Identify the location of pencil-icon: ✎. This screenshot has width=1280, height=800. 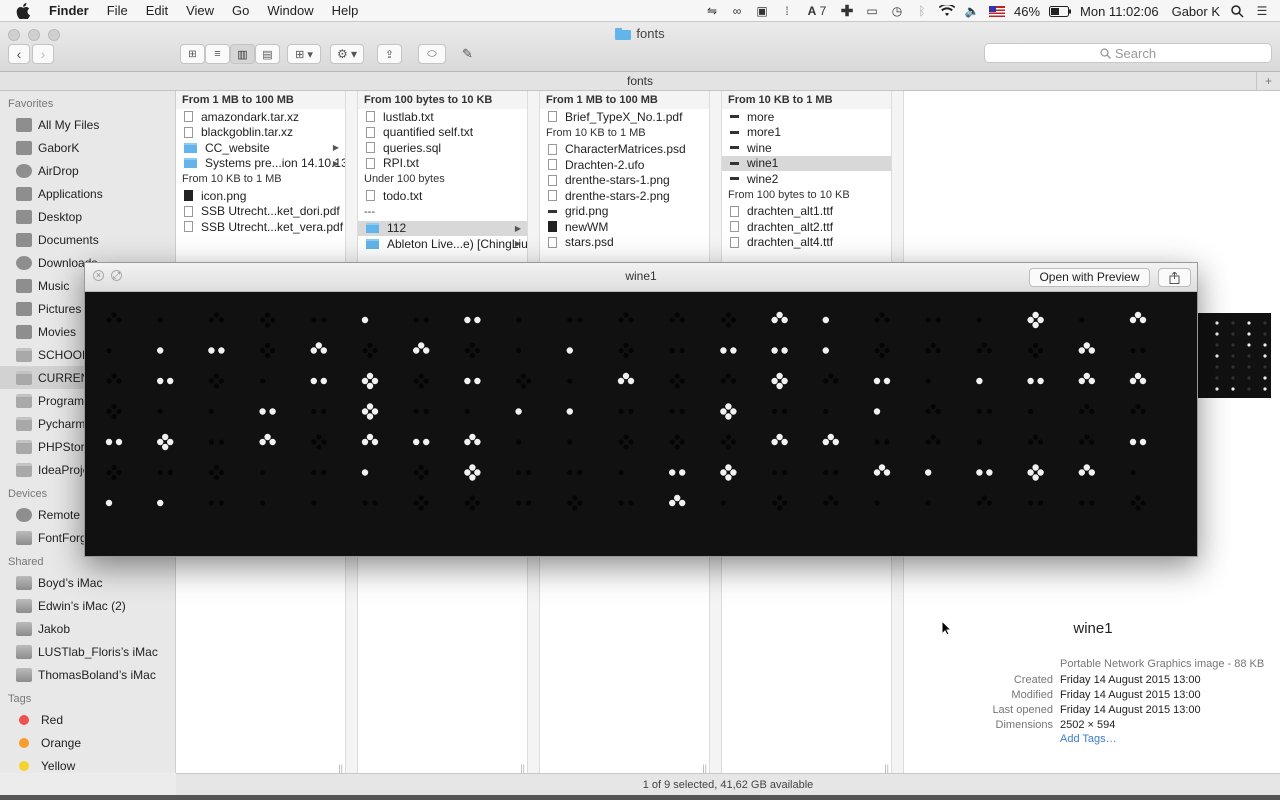
(467, 53).